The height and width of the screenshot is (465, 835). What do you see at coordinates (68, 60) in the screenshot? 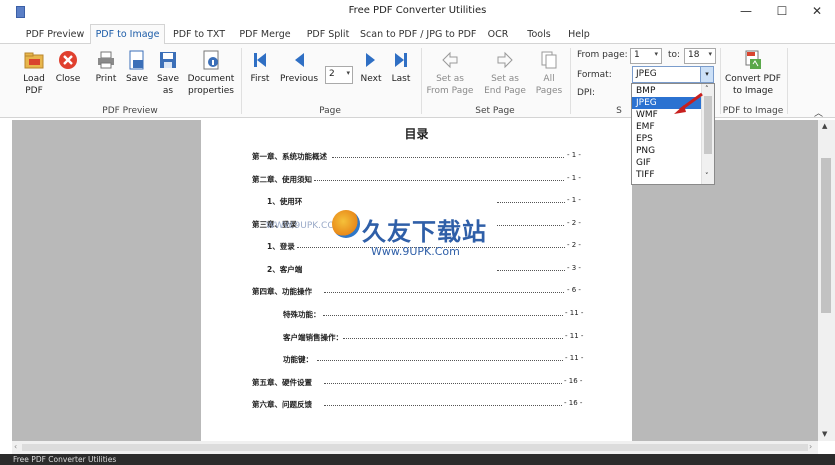
I see `close-circle-icon` at bounding box center [68, 60].